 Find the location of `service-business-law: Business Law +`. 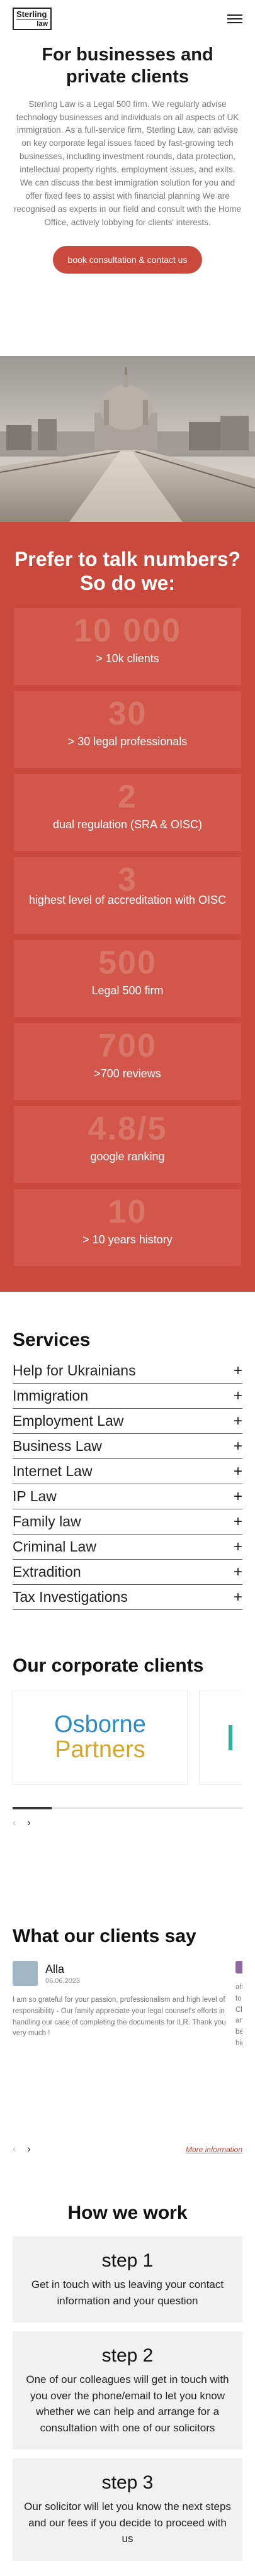

service-business-law: Business Law + is located at coordinates (127, 1446).